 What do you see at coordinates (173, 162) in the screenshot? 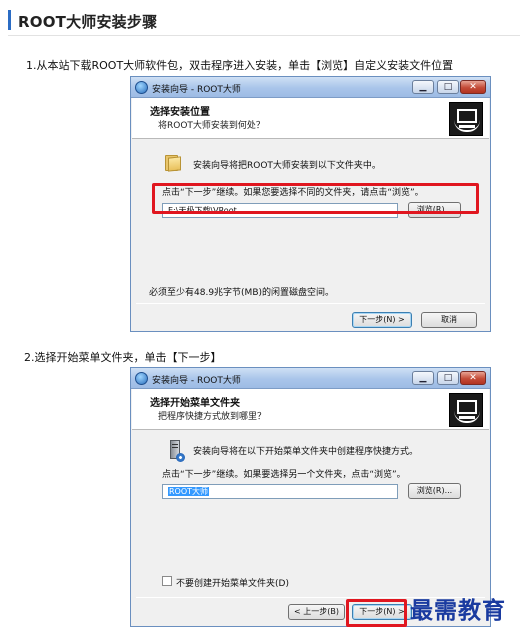
I see `folder-icon` at bounding box center [173, 162].